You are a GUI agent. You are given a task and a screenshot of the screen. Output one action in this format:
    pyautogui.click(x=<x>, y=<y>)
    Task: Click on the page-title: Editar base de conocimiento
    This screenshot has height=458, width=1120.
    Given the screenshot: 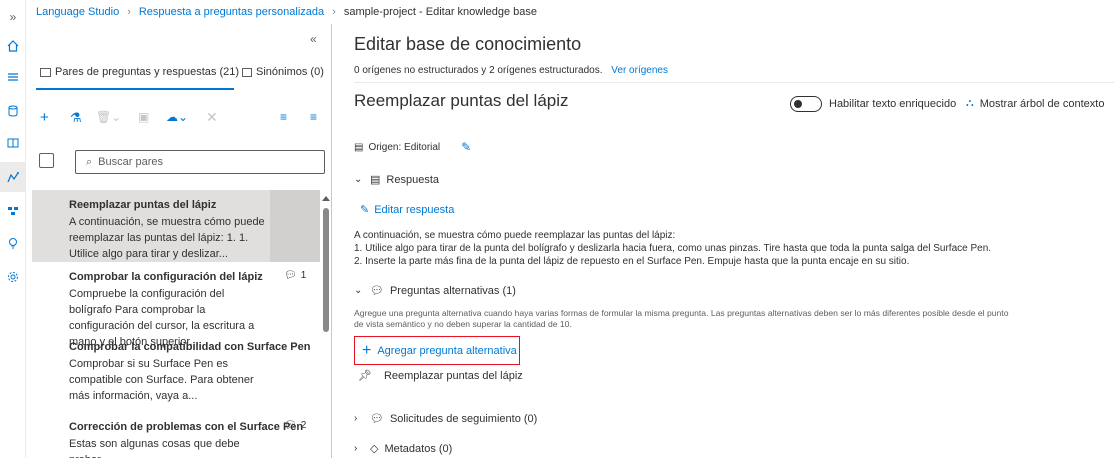 What is the action you would take?
    pyautogui.click(x=468, y=44)
    